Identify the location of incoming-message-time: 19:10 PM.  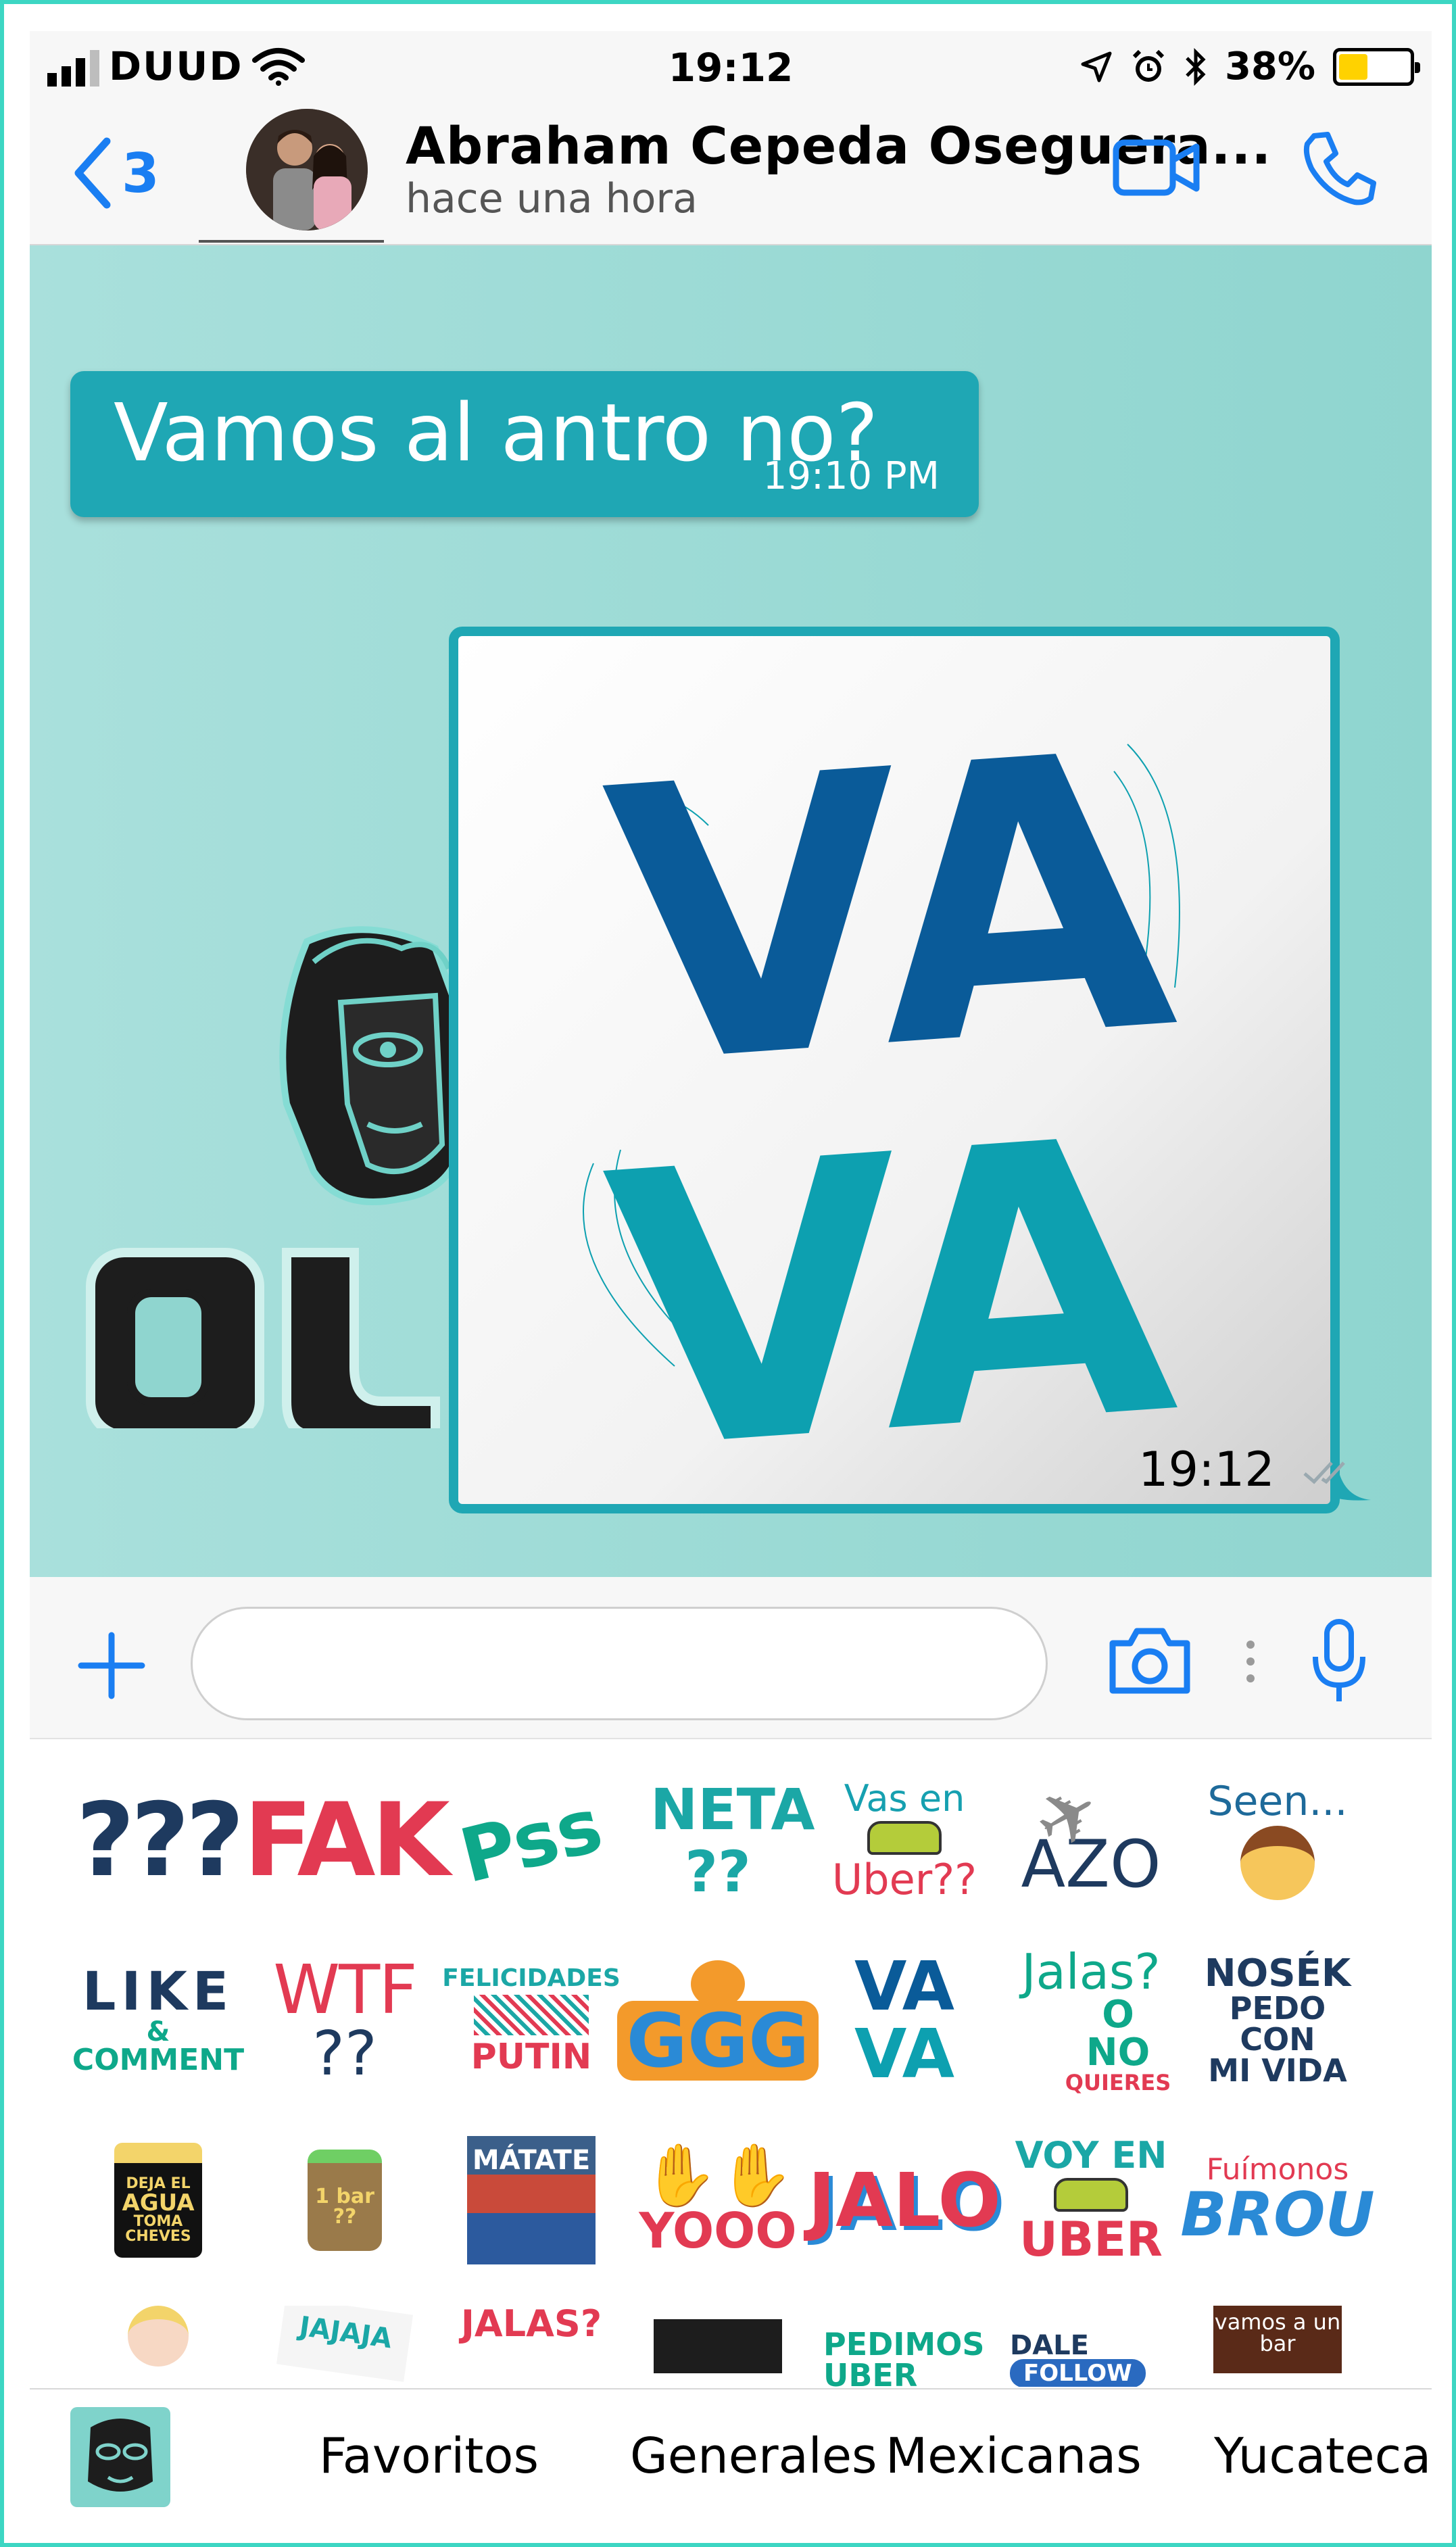
(851, 476).